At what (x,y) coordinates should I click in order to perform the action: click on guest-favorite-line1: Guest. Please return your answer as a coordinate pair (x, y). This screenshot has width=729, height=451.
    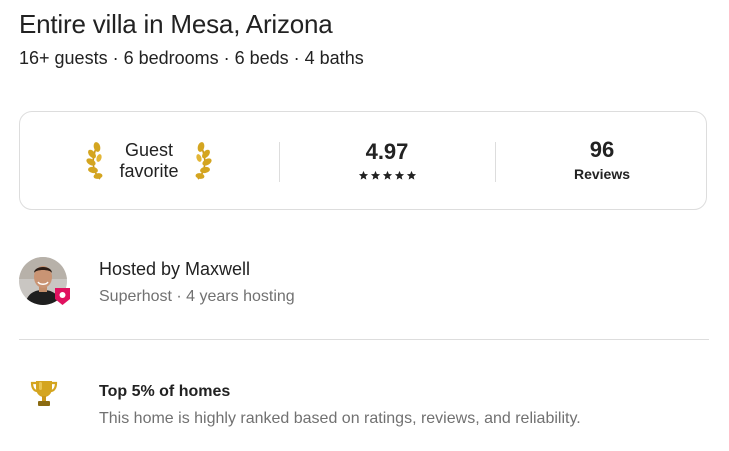
    Looking at the image, I should click on (149, 149).